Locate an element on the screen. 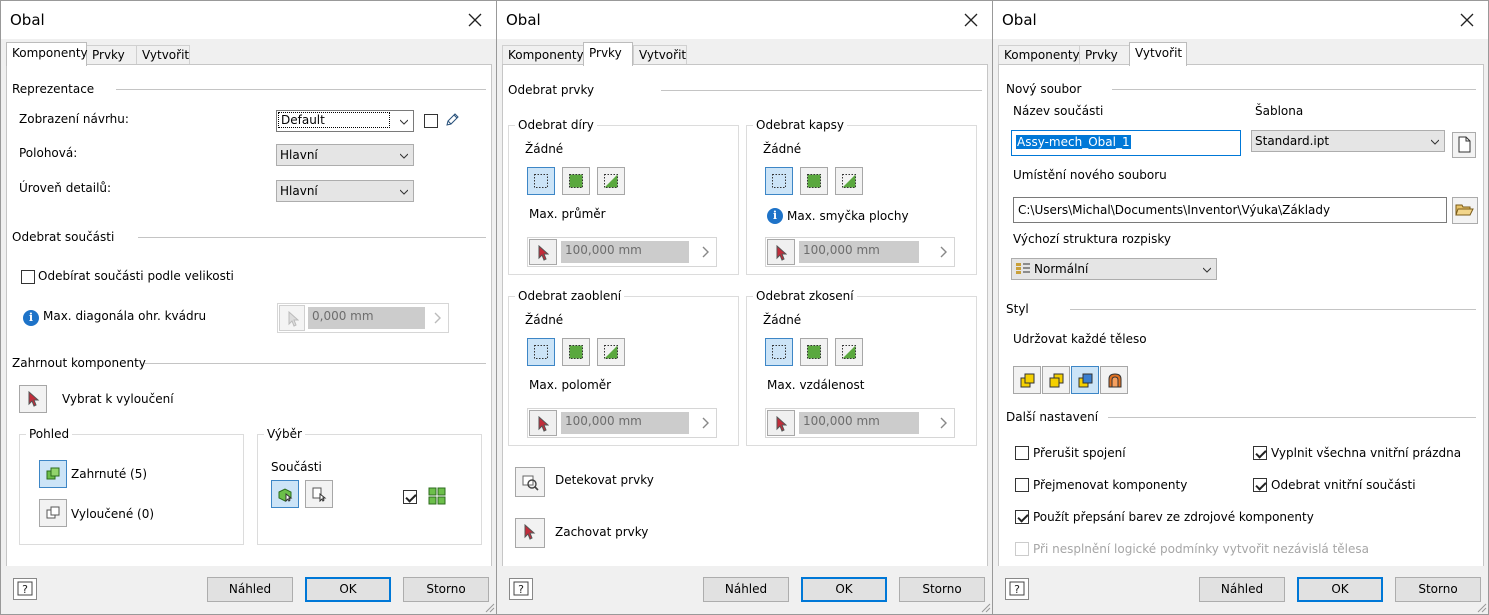 The width and height of the screenshot is (1489, 615). pockets-range-button is located at coordinates (849, 181).